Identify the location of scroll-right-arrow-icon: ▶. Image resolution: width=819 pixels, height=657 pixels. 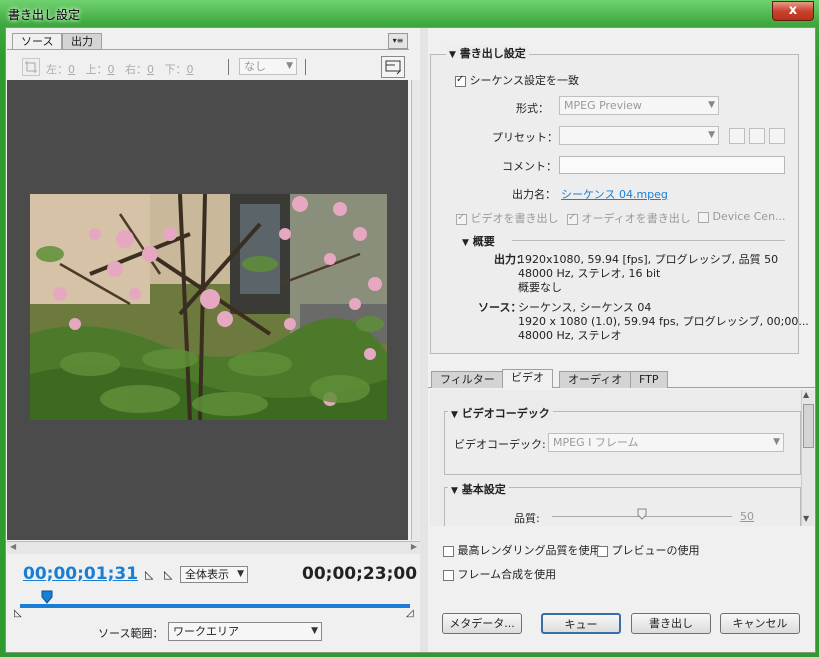
(414, 546).